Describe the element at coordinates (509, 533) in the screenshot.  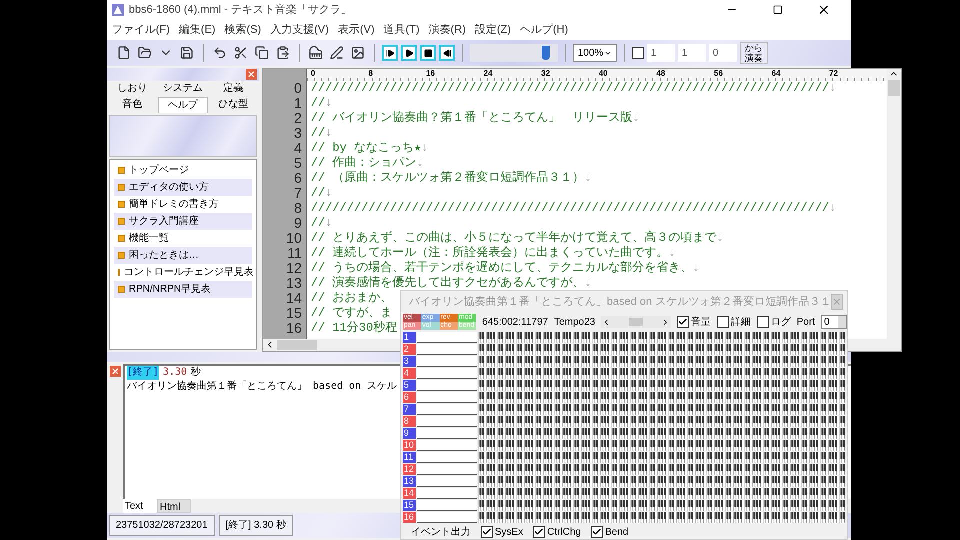
I see `checkbox-label: SysEx` at that location.